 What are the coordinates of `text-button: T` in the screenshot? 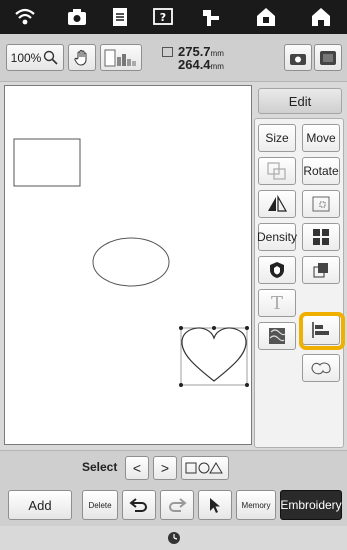 It's located at (277, 303).